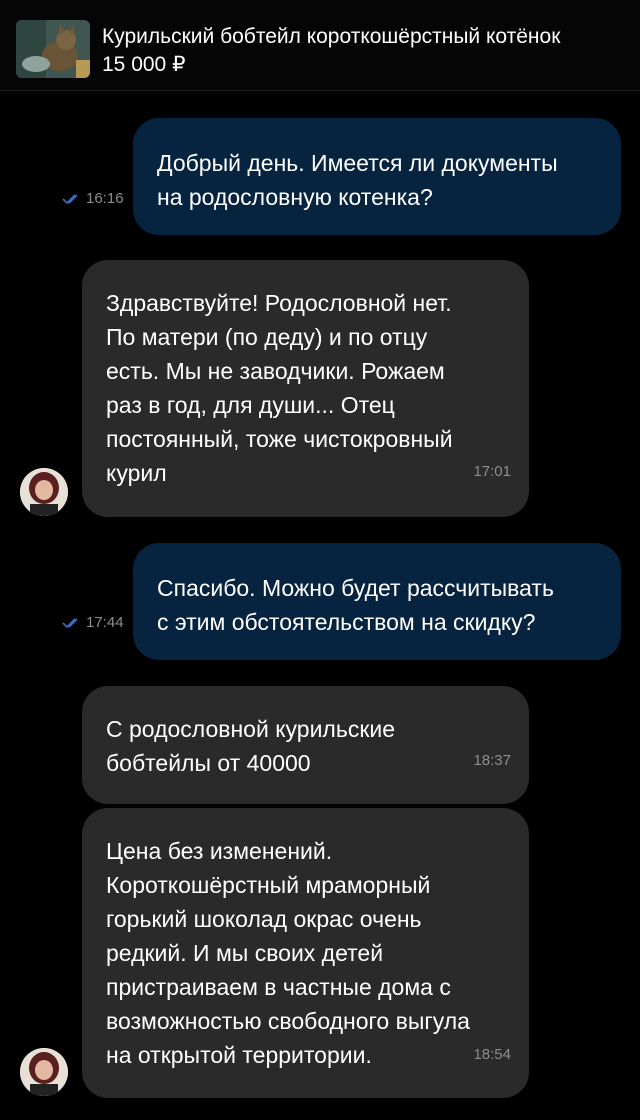 This screenshot has height=1120, width=640. Describe the element at coordinates (105, 622) in the screenshot. I see `message-time: 17:44` at that location.